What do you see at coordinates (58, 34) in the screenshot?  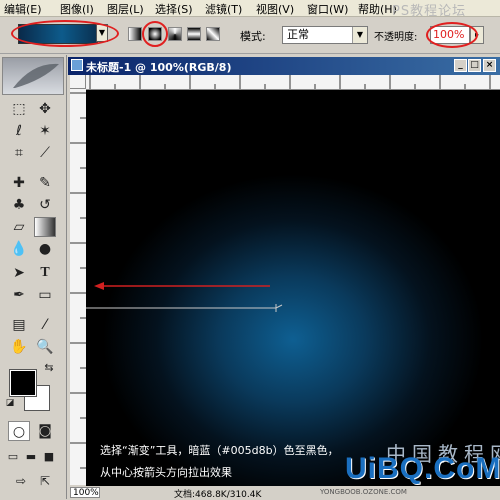 I see `gradient-picker` at bounding box center [58, 34].